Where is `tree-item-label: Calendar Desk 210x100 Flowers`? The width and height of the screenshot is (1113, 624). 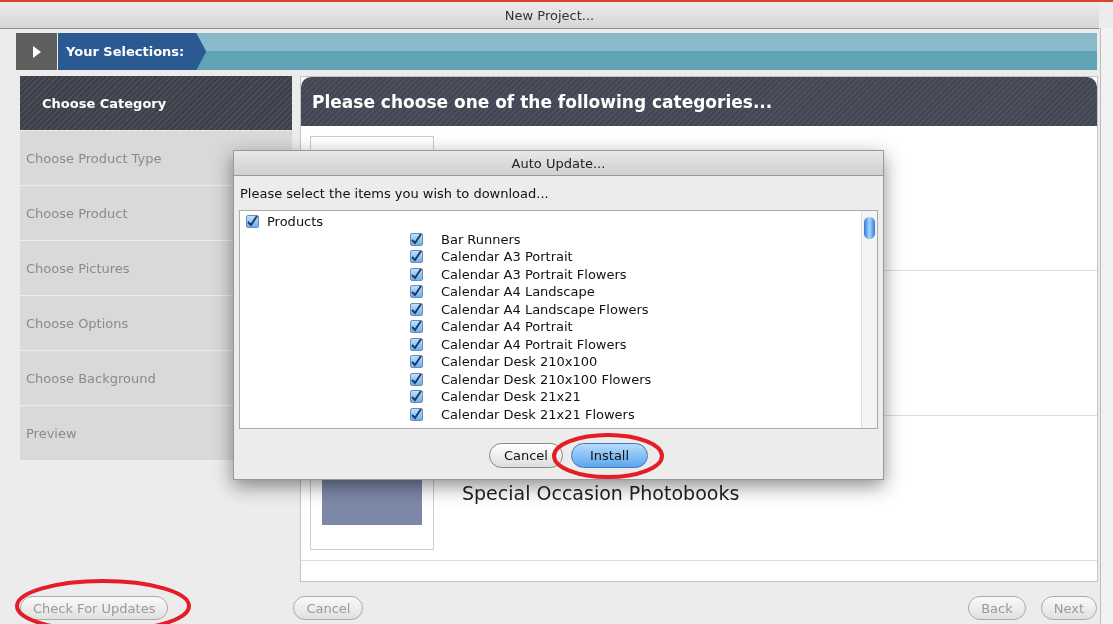
tree-item-label: Calendar Desk 210x100 Flowers is located at coordinates (546, 379).